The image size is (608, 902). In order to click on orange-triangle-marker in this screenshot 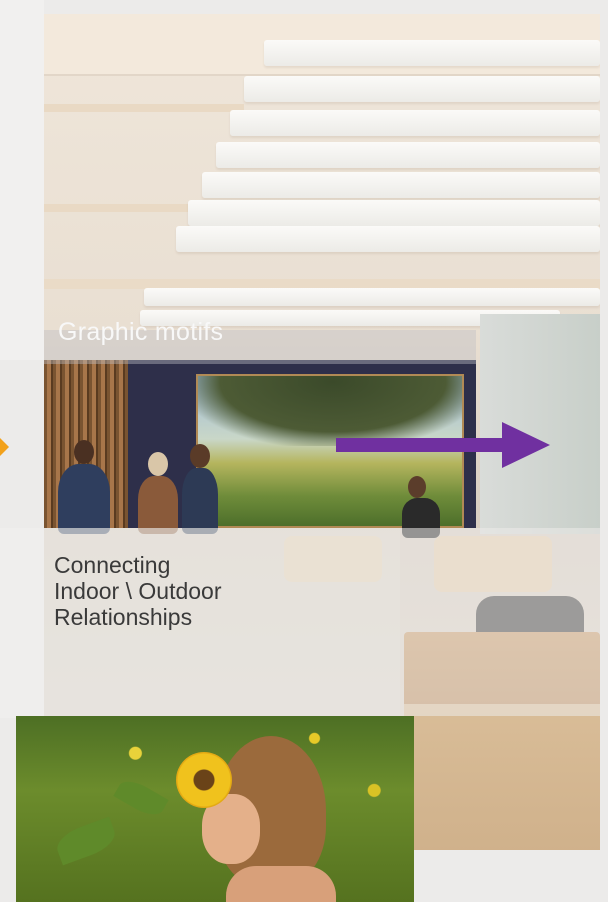, I will do `click(4, 447)`.